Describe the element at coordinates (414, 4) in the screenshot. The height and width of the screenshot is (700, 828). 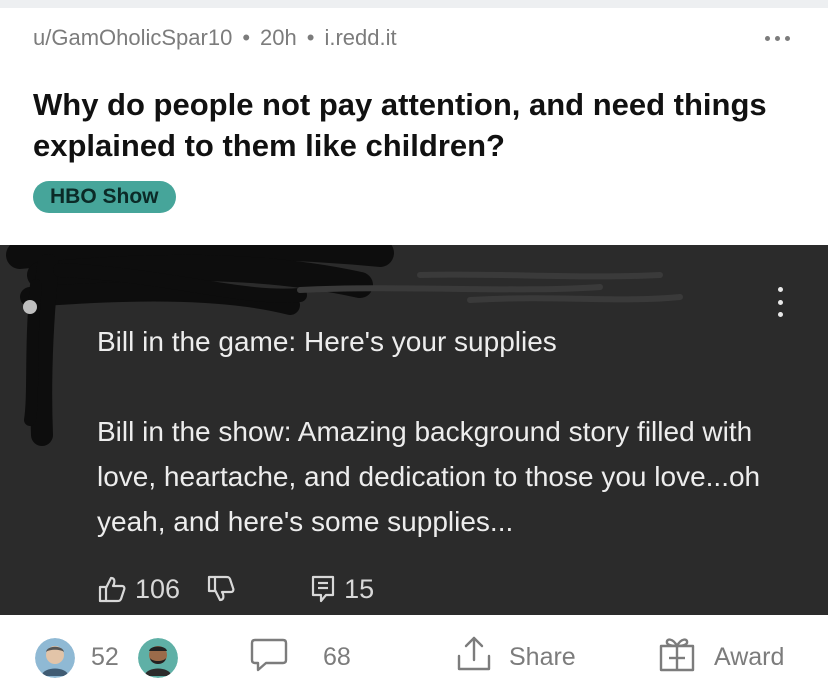
I see `top-strip` at that location.